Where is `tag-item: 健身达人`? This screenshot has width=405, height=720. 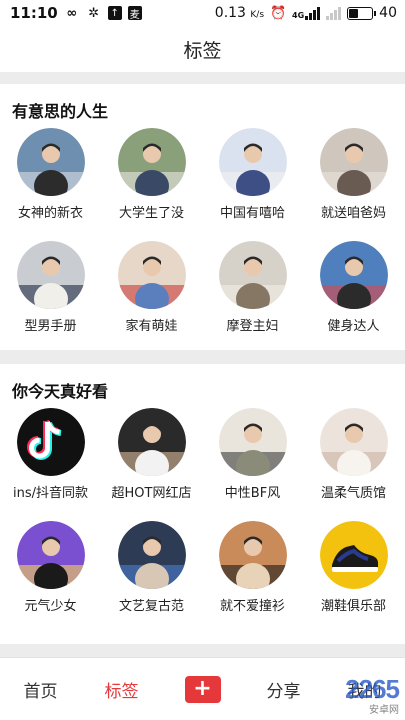 tag-item: 健身达人 is located at coordinates (353, 293).